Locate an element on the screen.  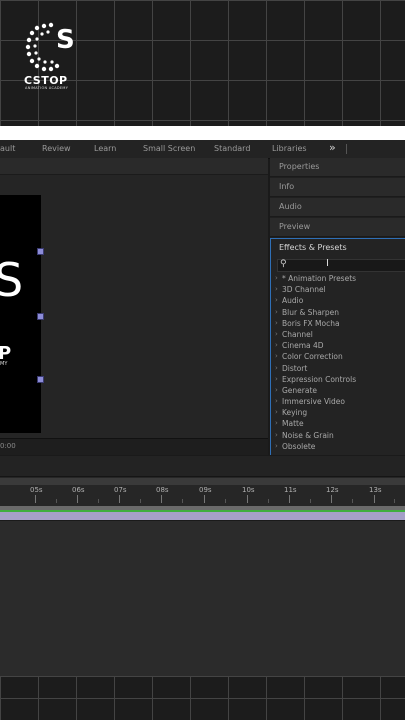
double-chevron-right-icon: » is located at coordinates (332, 147).